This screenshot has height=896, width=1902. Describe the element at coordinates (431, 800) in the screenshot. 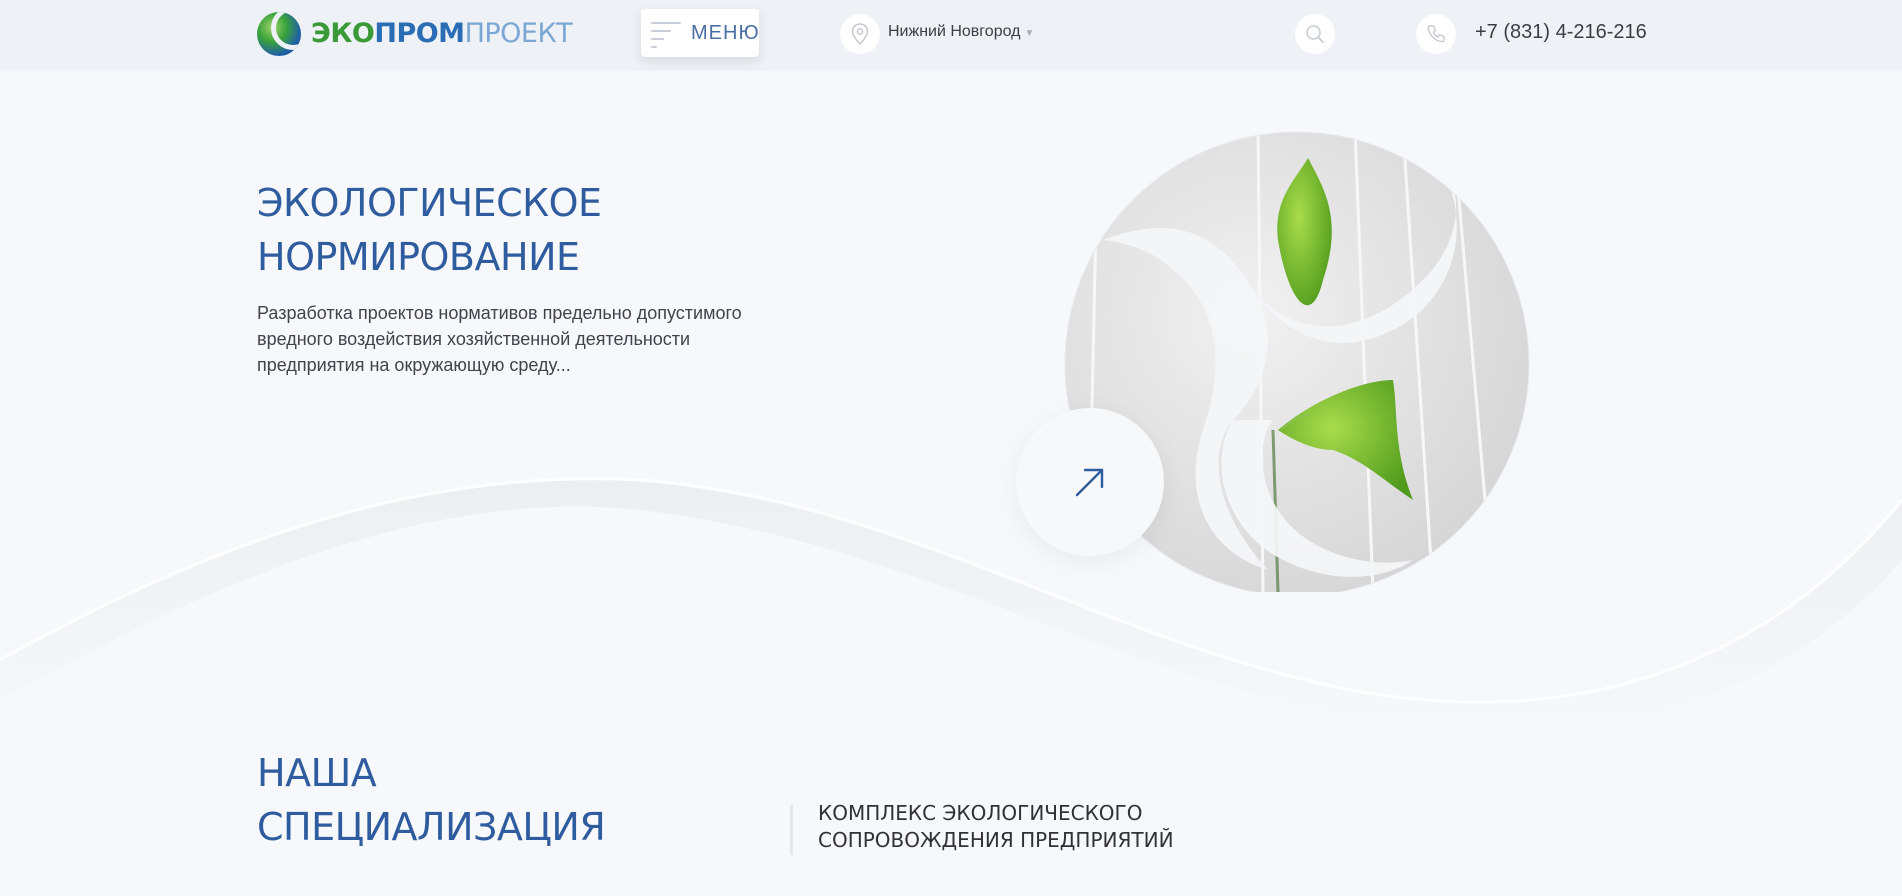

I see `specialization-title: НАША СПЕЦИАЛИЗАЦИЯ` at that location.